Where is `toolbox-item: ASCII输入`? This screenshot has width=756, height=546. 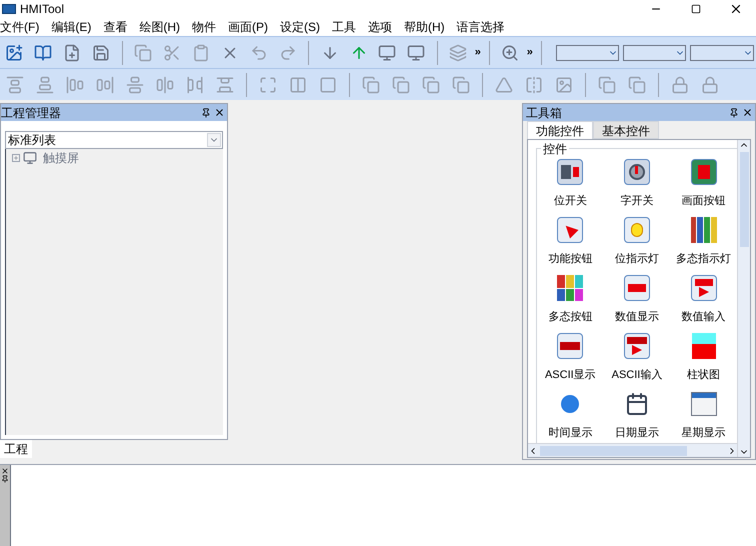
toolbox-item: ASCII输入 is located at coordinates (637, 357).